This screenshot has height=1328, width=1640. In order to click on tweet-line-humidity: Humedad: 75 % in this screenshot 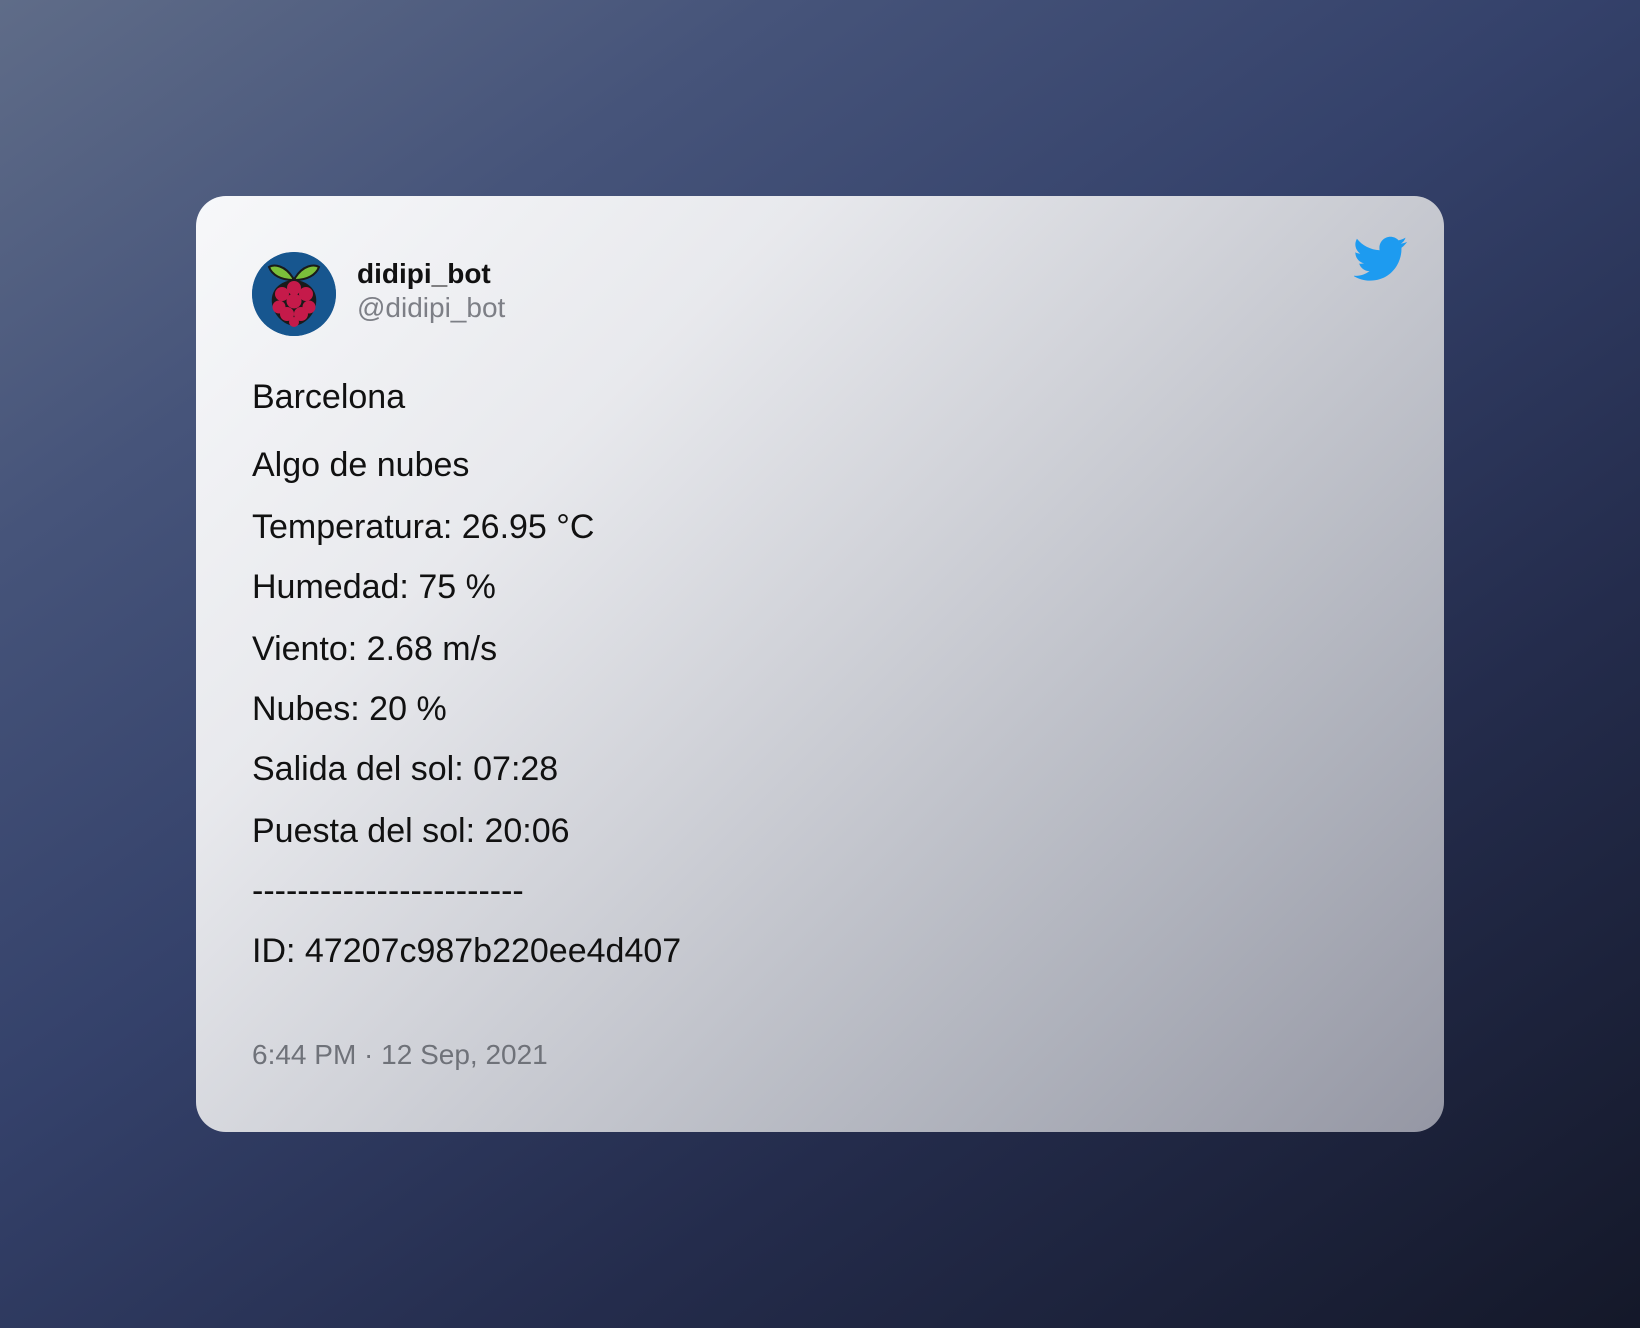, I will do `click(374, 587)`.